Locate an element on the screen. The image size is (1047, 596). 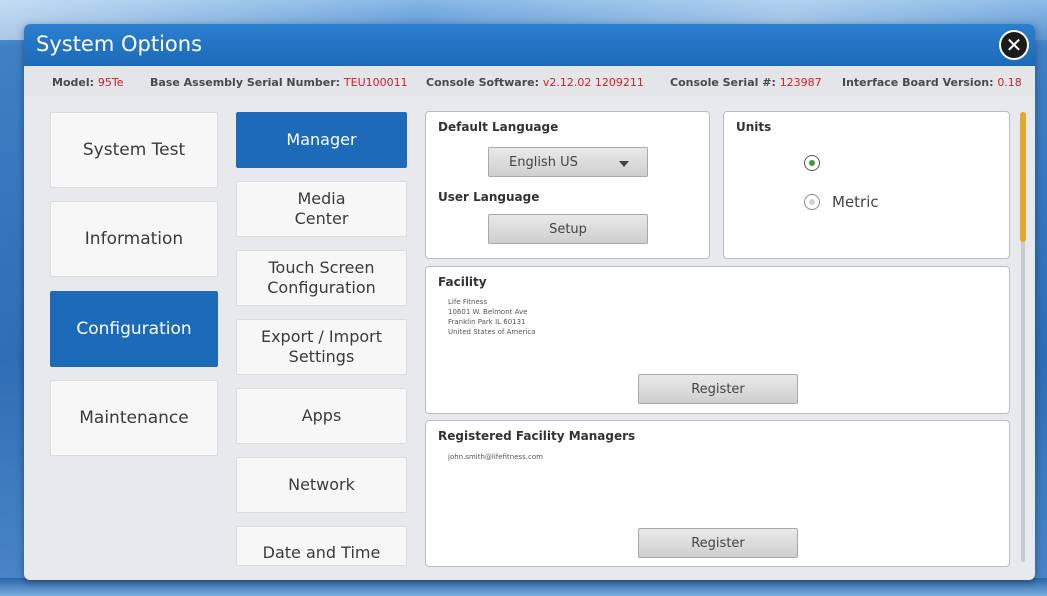
facility-register-button: Register is located at coordinates (718, 389).